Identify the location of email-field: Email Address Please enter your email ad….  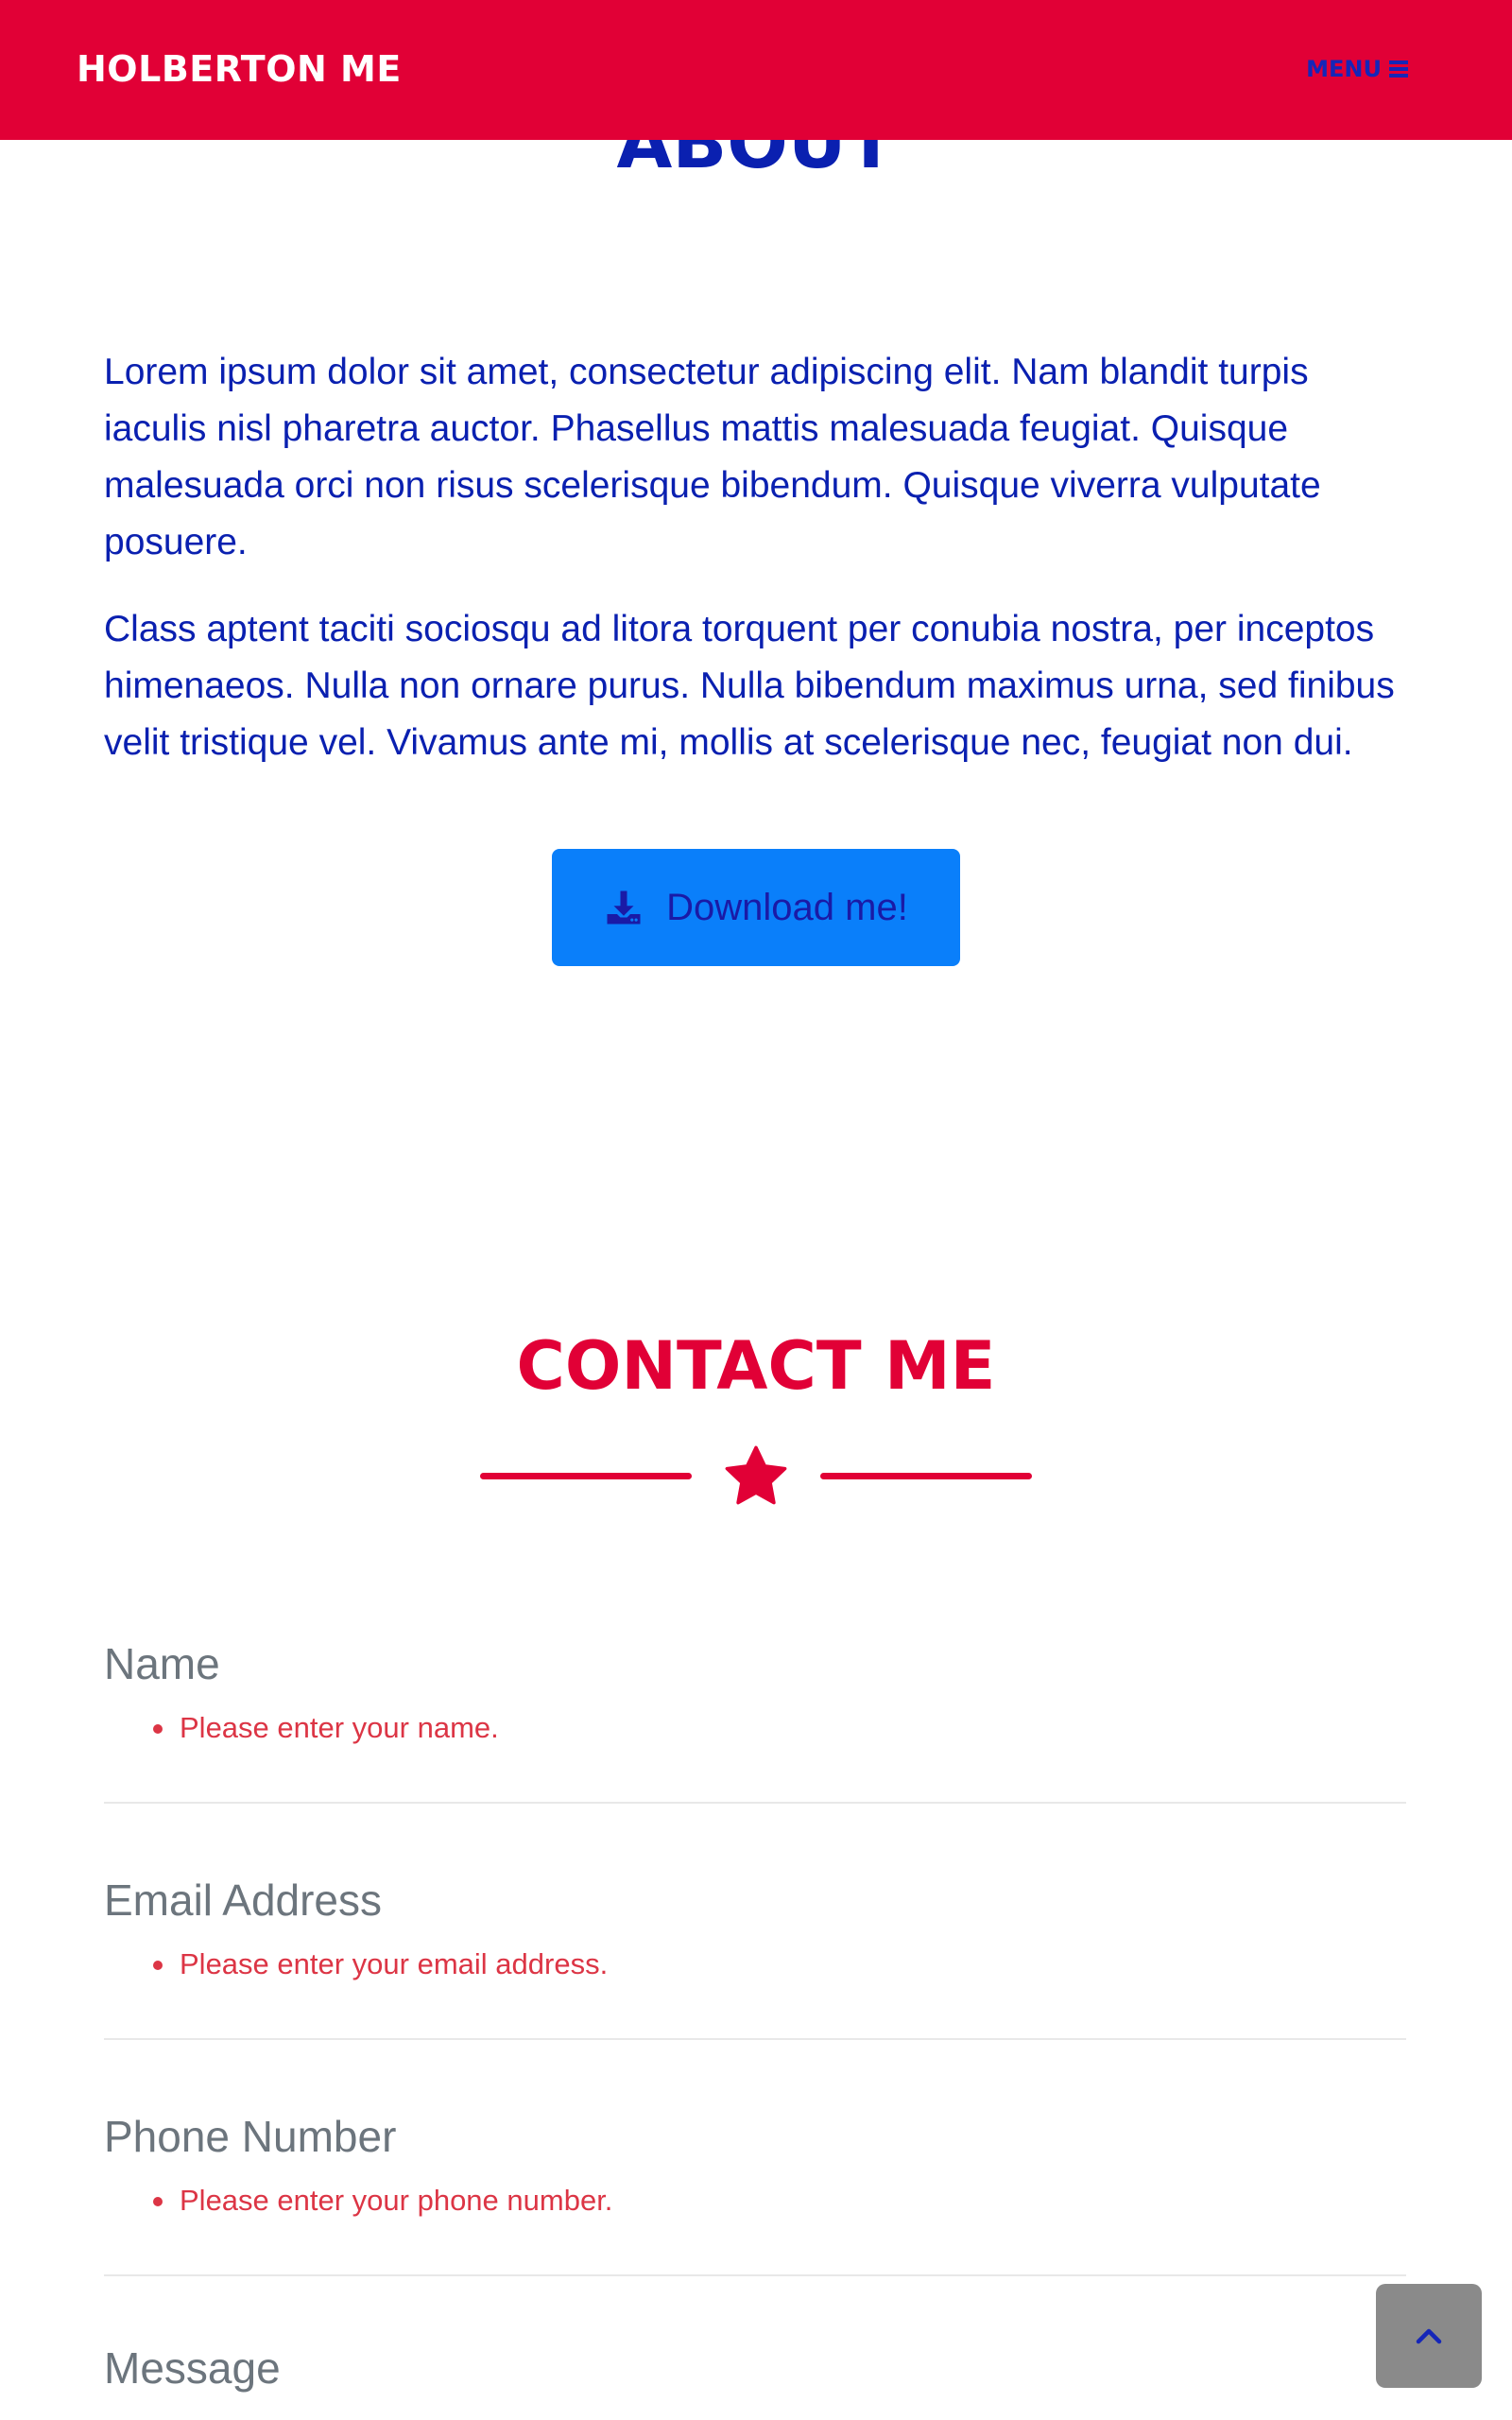
(755, 1956).